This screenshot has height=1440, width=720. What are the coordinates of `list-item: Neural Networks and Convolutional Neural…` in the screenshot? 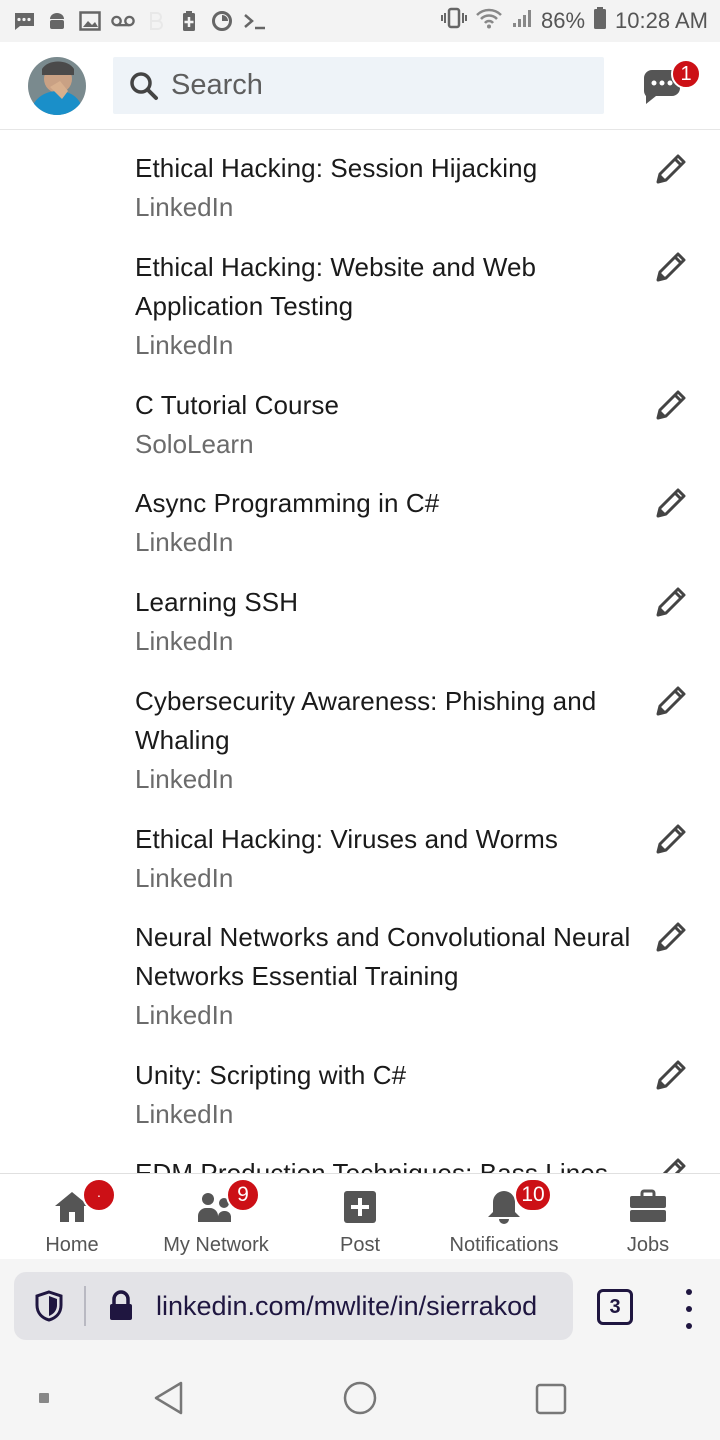 It's located at (385, 976).